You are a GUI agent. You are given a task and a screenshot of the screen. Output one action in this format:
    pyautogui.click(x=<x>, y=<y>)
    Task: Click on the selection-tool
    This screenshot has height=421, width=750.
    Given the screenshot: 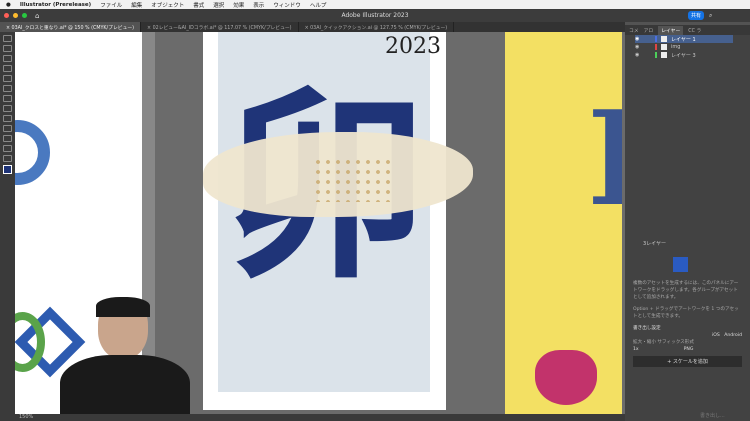 What is the action you would take?
    pyautogui.click(x=7, y=38)
    